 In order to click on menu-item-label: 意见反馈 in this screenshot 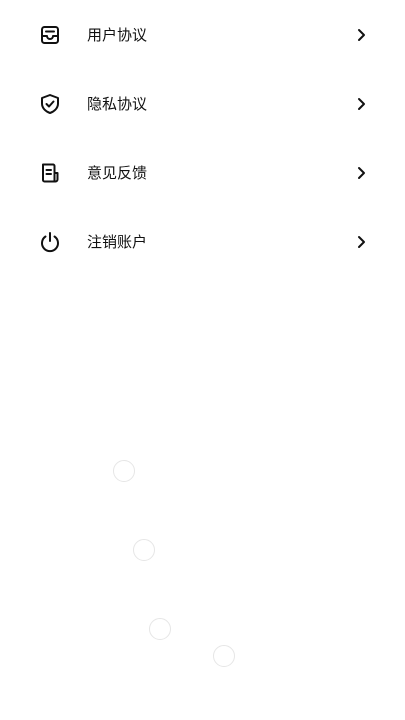, I will do `click(117, 172)`.